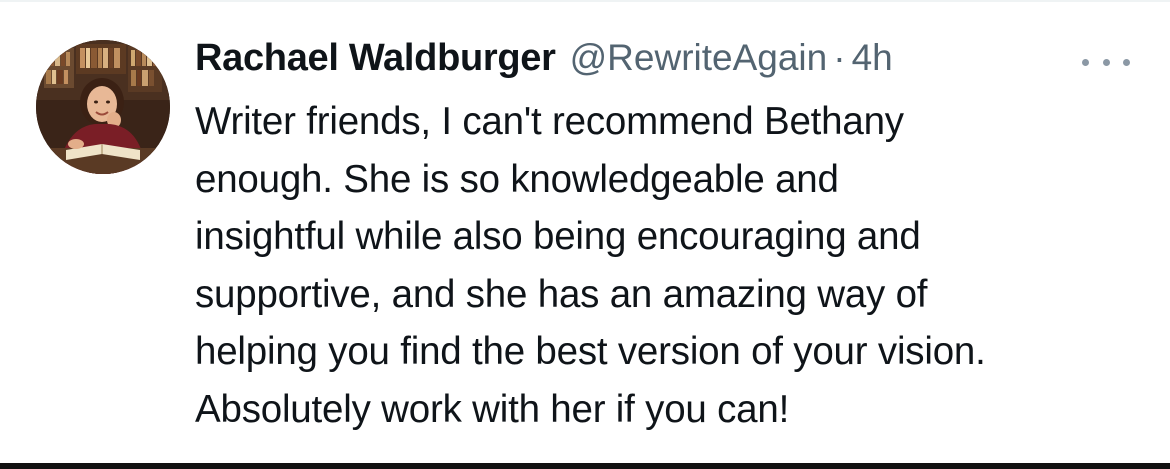 Image resolution: width=1170 pixels, height=469 pixels. I want to click on more-horizontal-icon, so click(1106, 62).